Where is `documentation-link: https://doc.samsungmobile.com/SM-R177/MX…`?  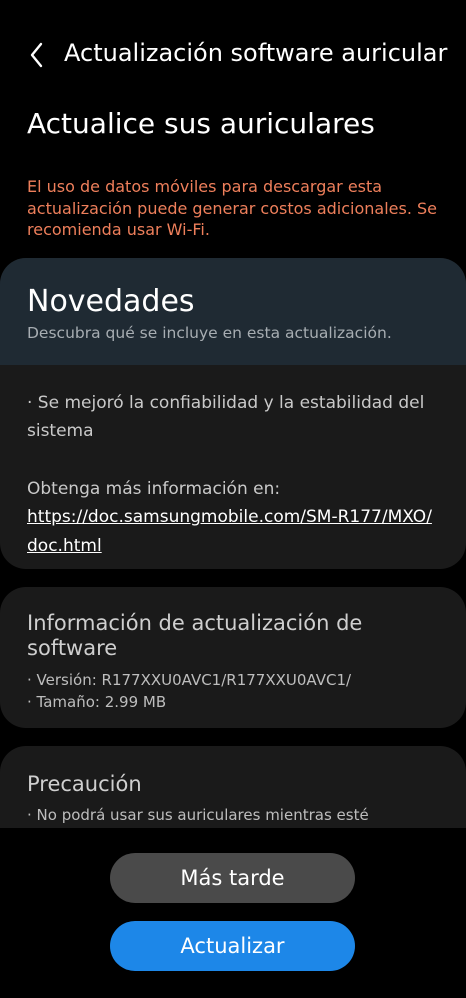 documentation-link: https://doc.samsungmobile.com/SM-R177/MX… is located at coordinates (233, 532).